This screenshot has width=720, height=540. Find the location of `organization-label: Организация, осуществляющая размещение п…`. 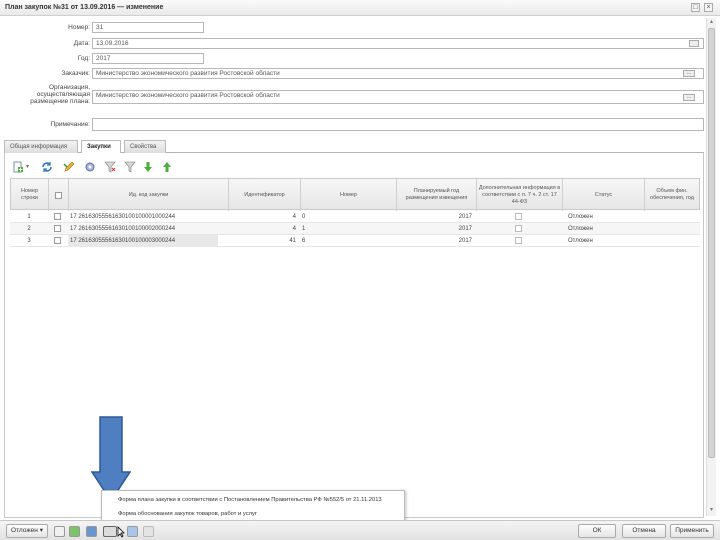

organization-label: Организация, осуществляющая размещение п… is located at coordinates (60, 94).